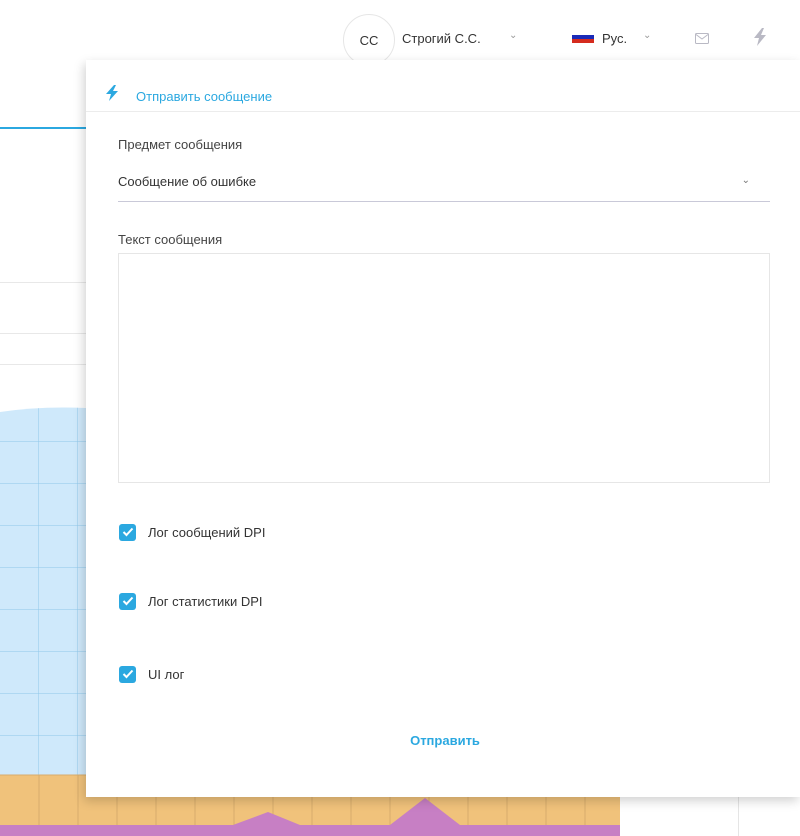 Image resolution: width=800 pixels, height=836 pixels. I want to click on checkbox-dpi-messages-log: Лог сообщений DPI, so click(192, 532).